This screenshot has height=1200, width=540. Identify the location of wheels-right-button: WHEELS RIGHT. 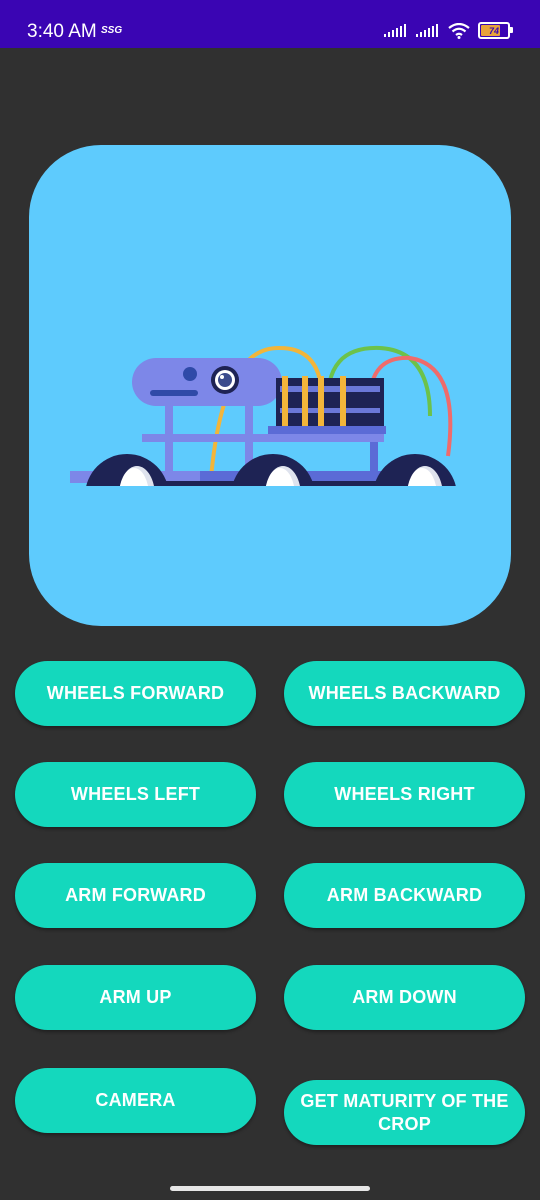
(404, 794).